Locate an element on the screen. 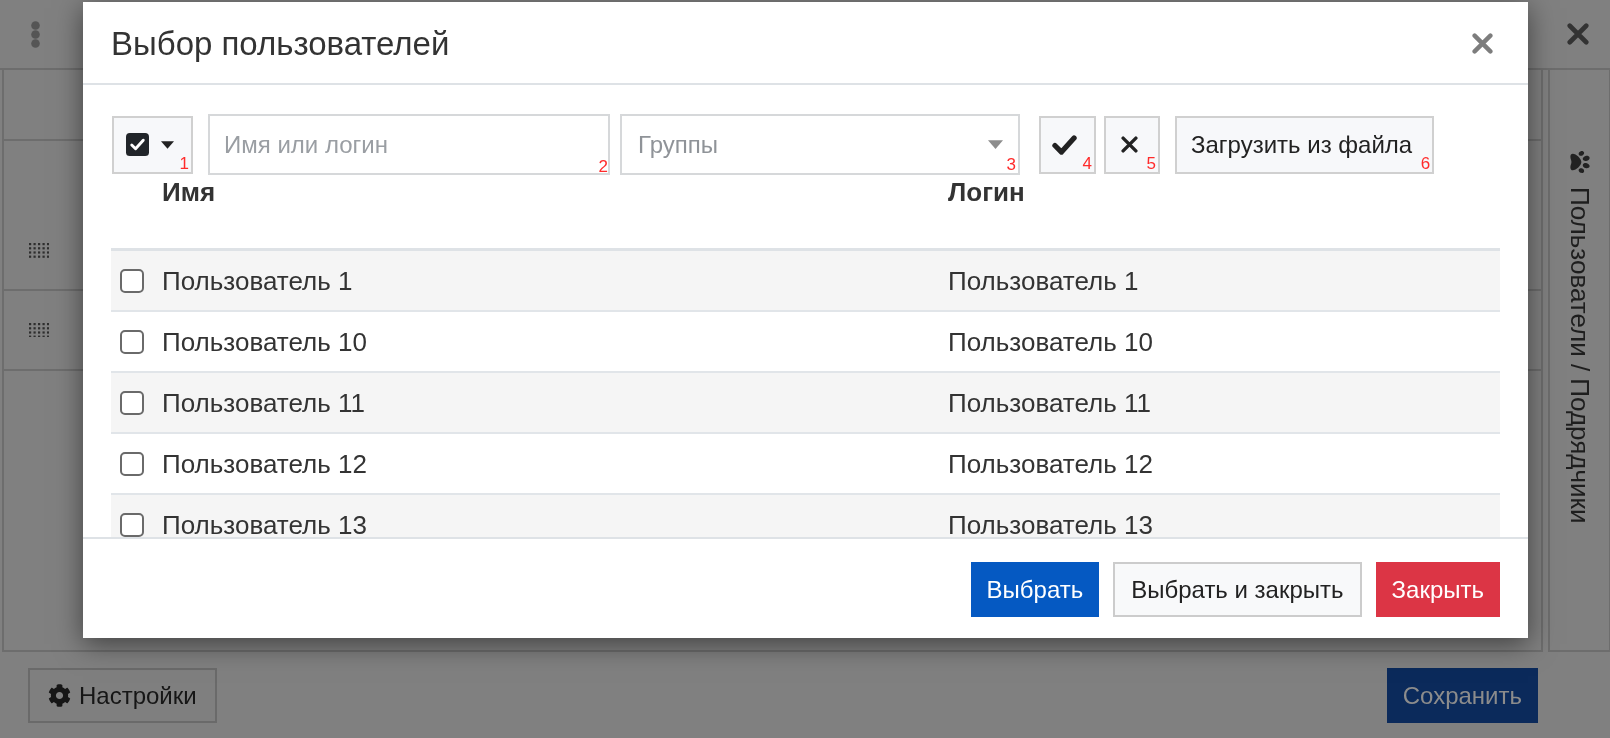 This screenshot has height=738, width=1610. select-and-close-button: Выбрать и закрыть is located at coordinates (1237, 589).